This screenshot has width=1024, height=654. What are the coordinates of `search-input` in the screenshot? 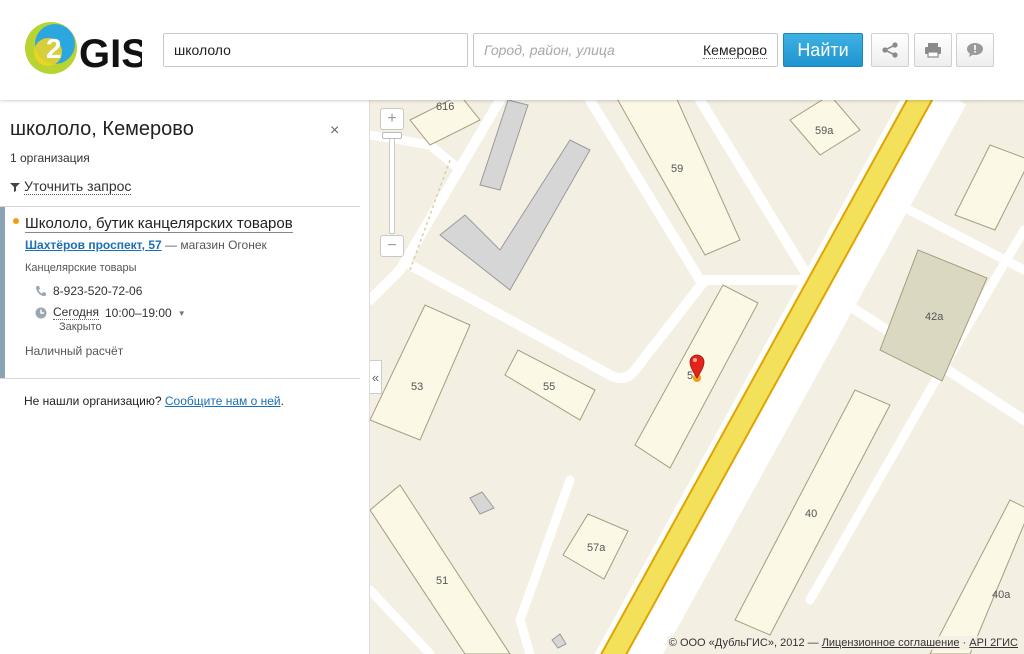 It's located at (315, 50).